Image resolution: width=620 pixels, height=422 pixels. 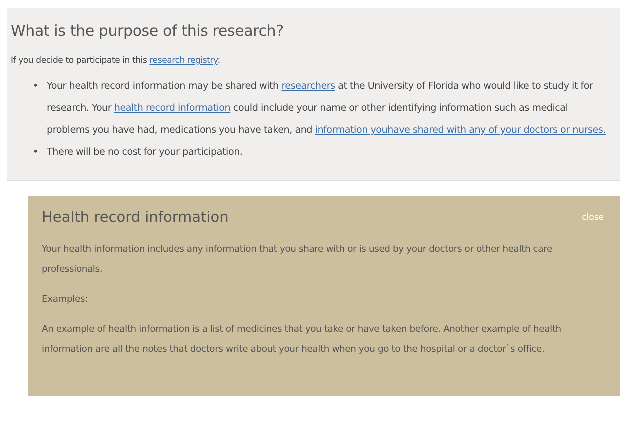 What do you see at coordinates (497, 130) in the screenshot?
I see `text-link: have shared with any of your doctors or nurses.` at bounding box center [497, 130].